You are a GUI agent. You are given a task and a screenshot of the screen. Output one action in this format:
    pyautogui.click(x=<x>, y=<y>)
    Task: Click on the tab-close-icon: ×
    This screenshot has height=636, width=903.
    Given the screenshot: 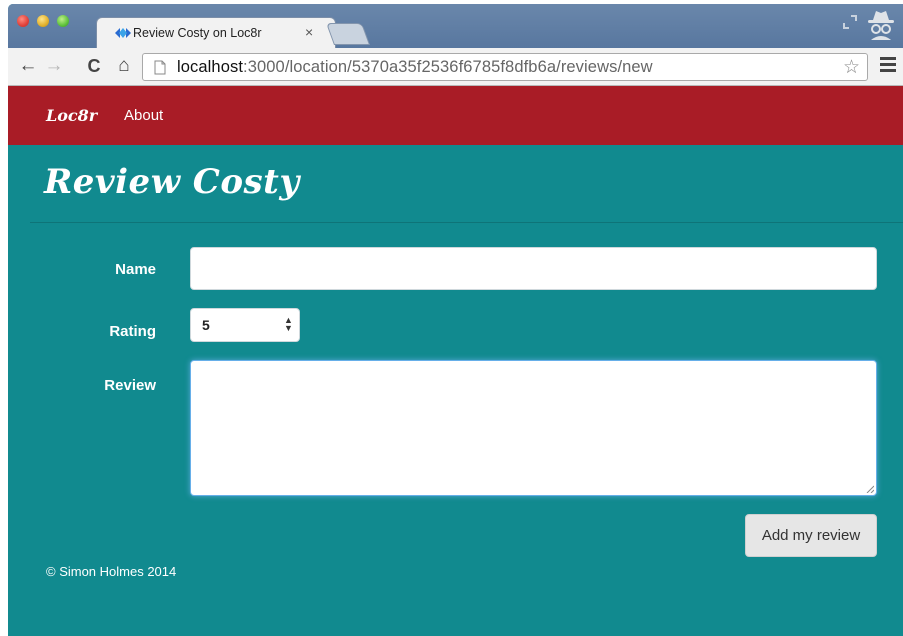 What is the action you would take?
    pyautogui.click(x=309, y=32)
    